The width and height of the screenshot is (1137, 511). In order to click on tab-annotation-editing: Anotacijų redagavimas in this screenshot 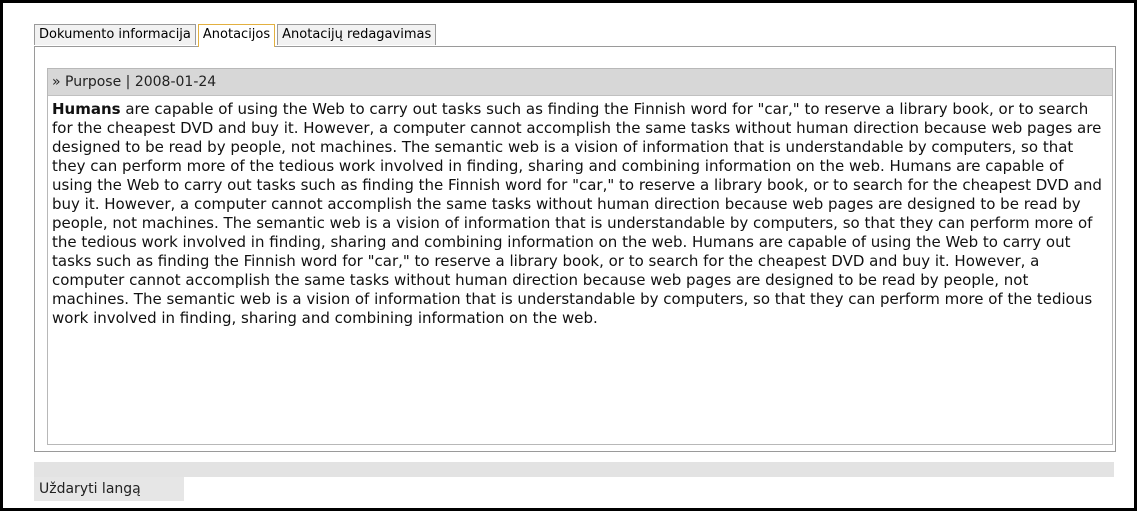, I will do `click(357, 34)`.